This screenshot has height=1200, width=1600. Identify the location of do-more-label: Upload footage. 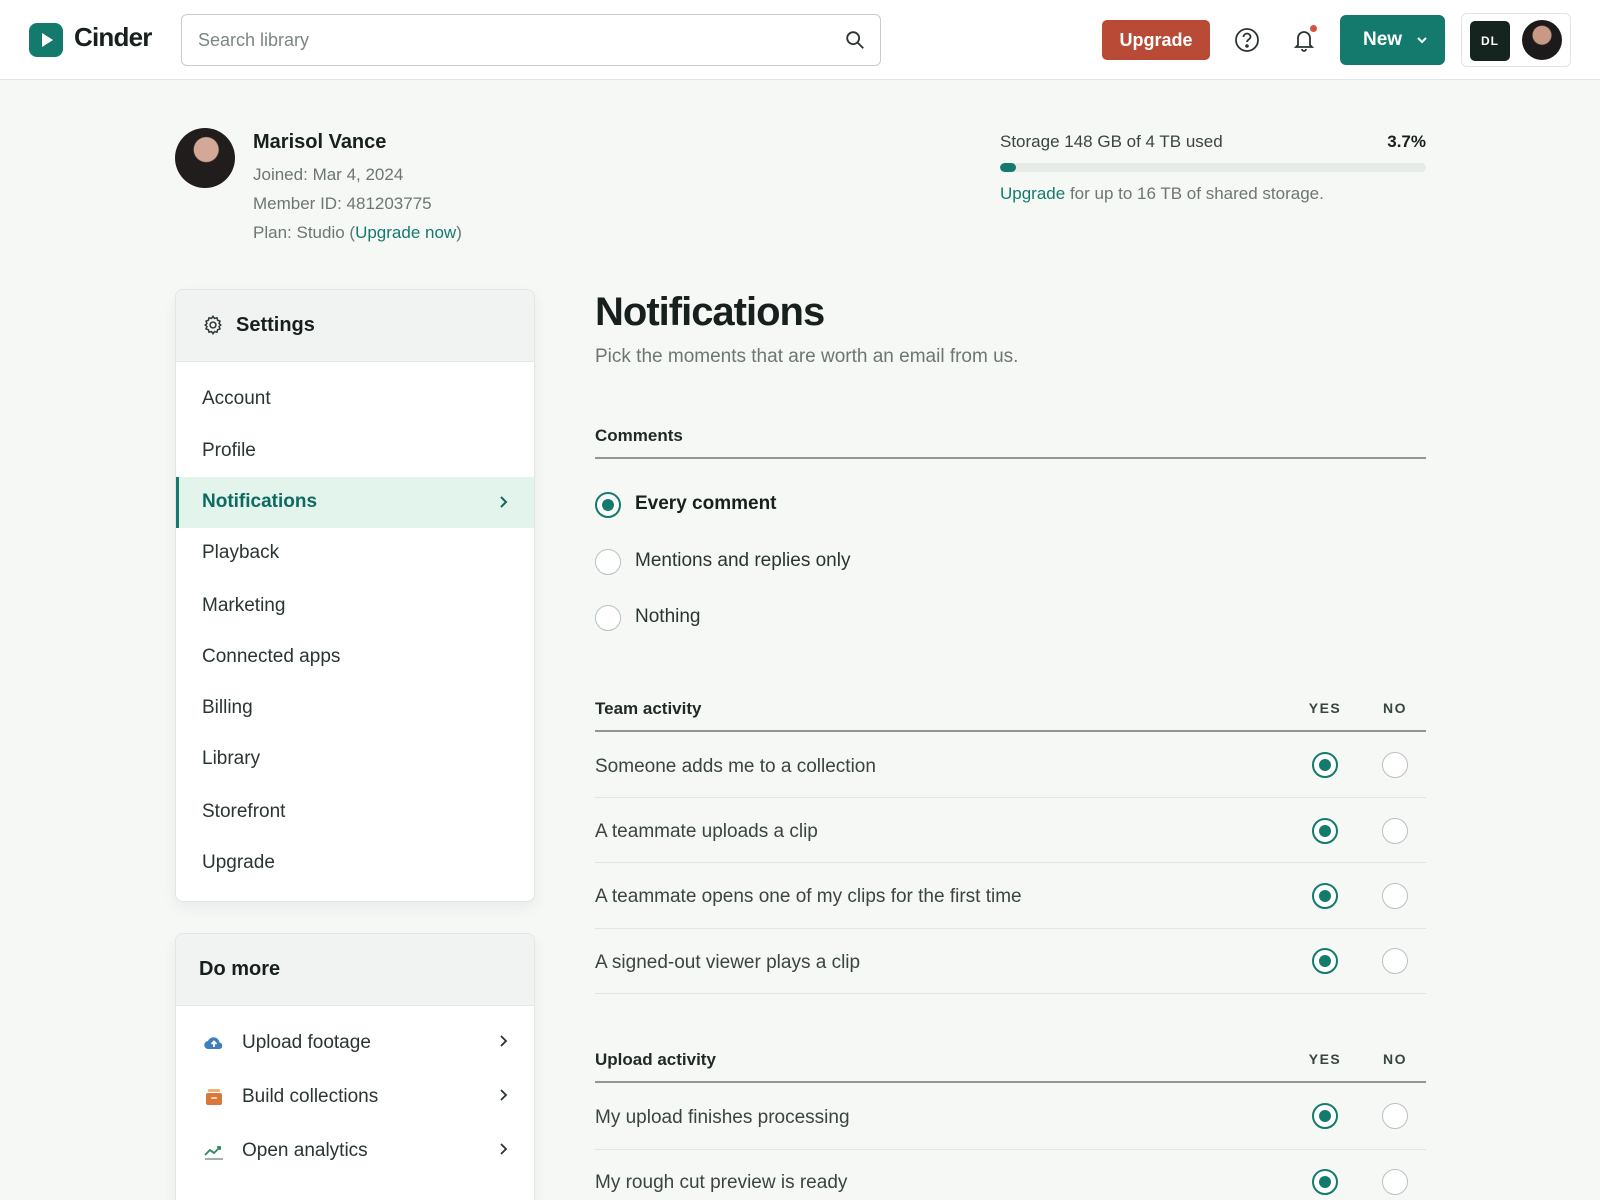
(306, 1042).